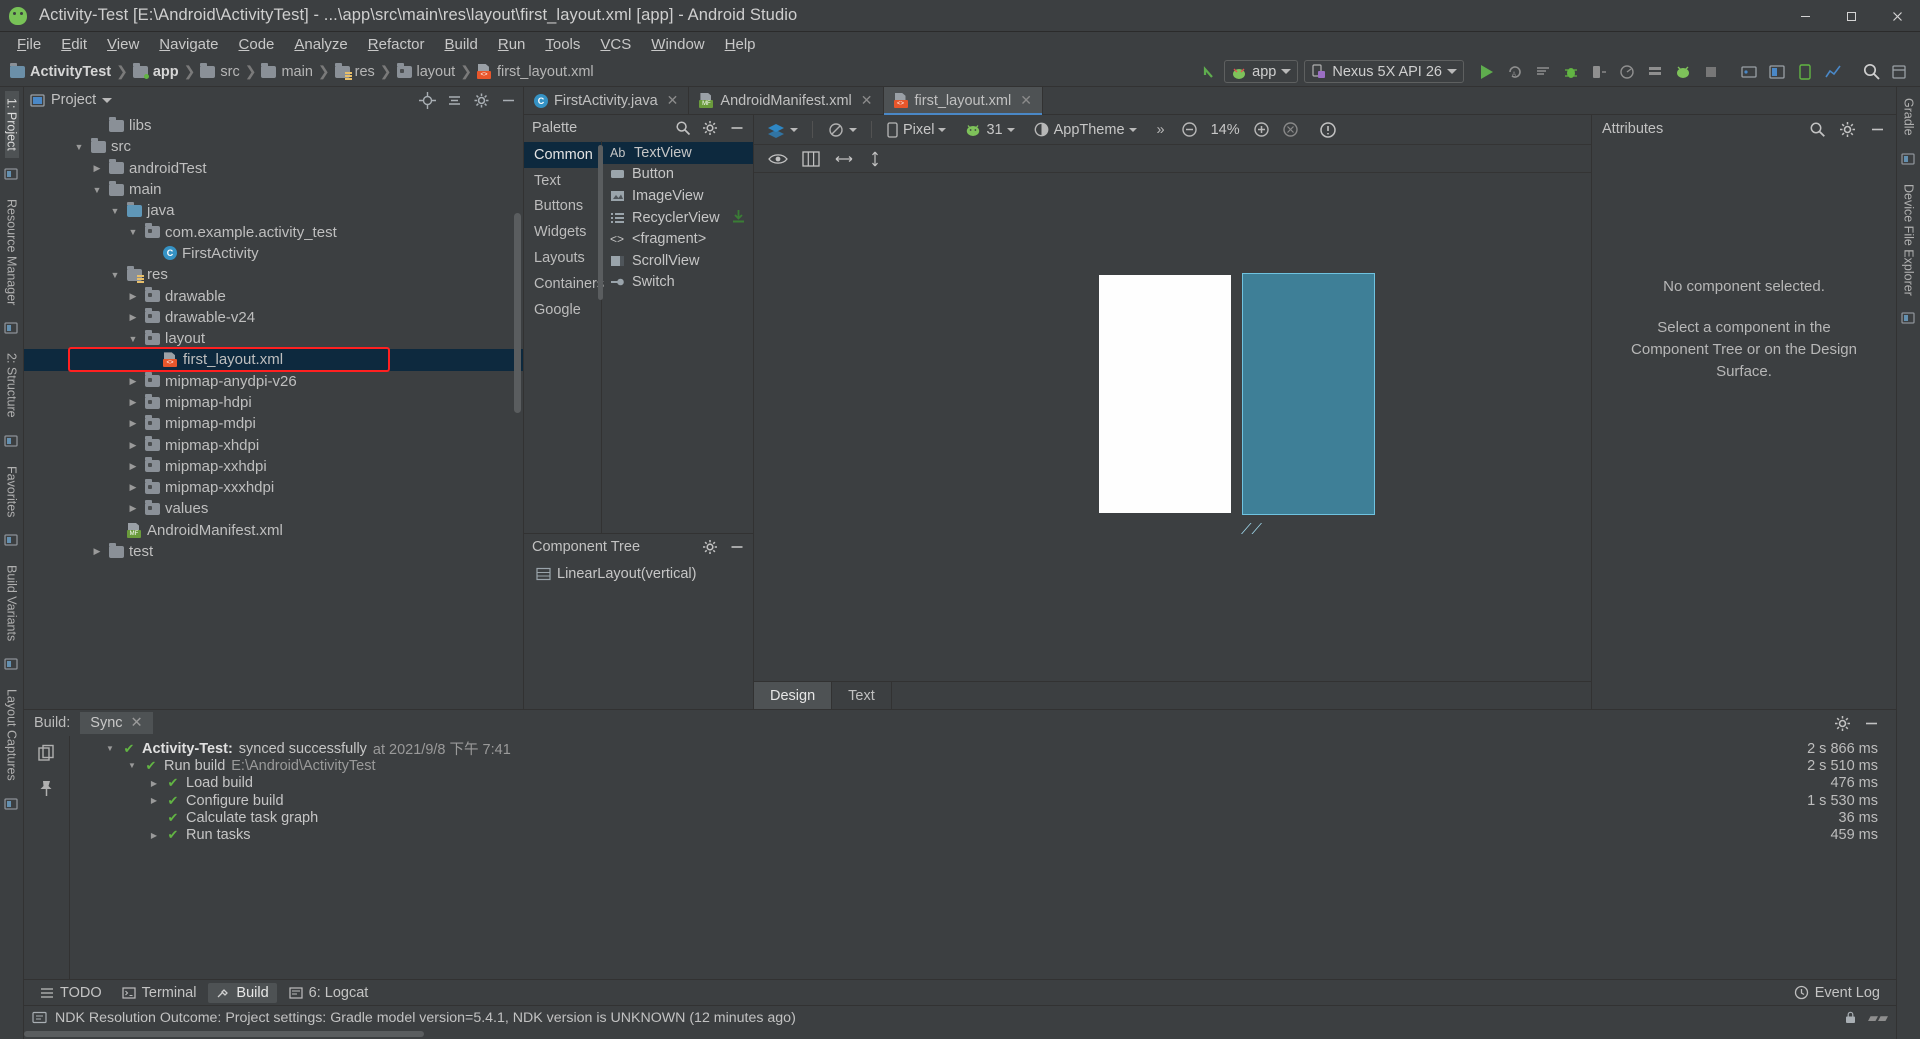 The width and height of the screenshot is (1920, 1039). Describe the element at coordinates (1085, 129) in the screenshot. I see `theme-selector: AppTheme` at that location.